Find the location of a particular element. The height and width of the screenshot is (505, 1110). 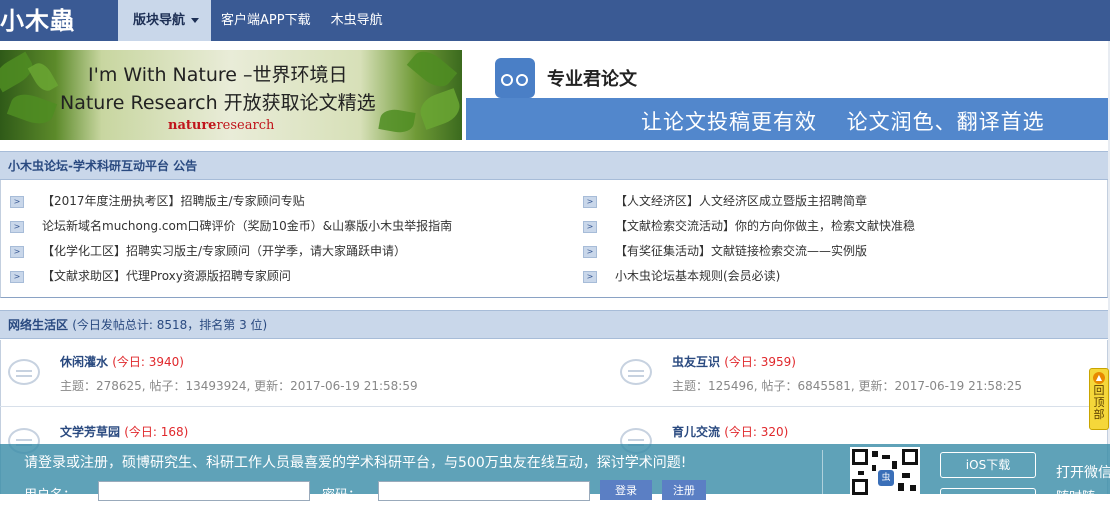

nature-research-logo: natureresearch is located at coordinates (221, 125).